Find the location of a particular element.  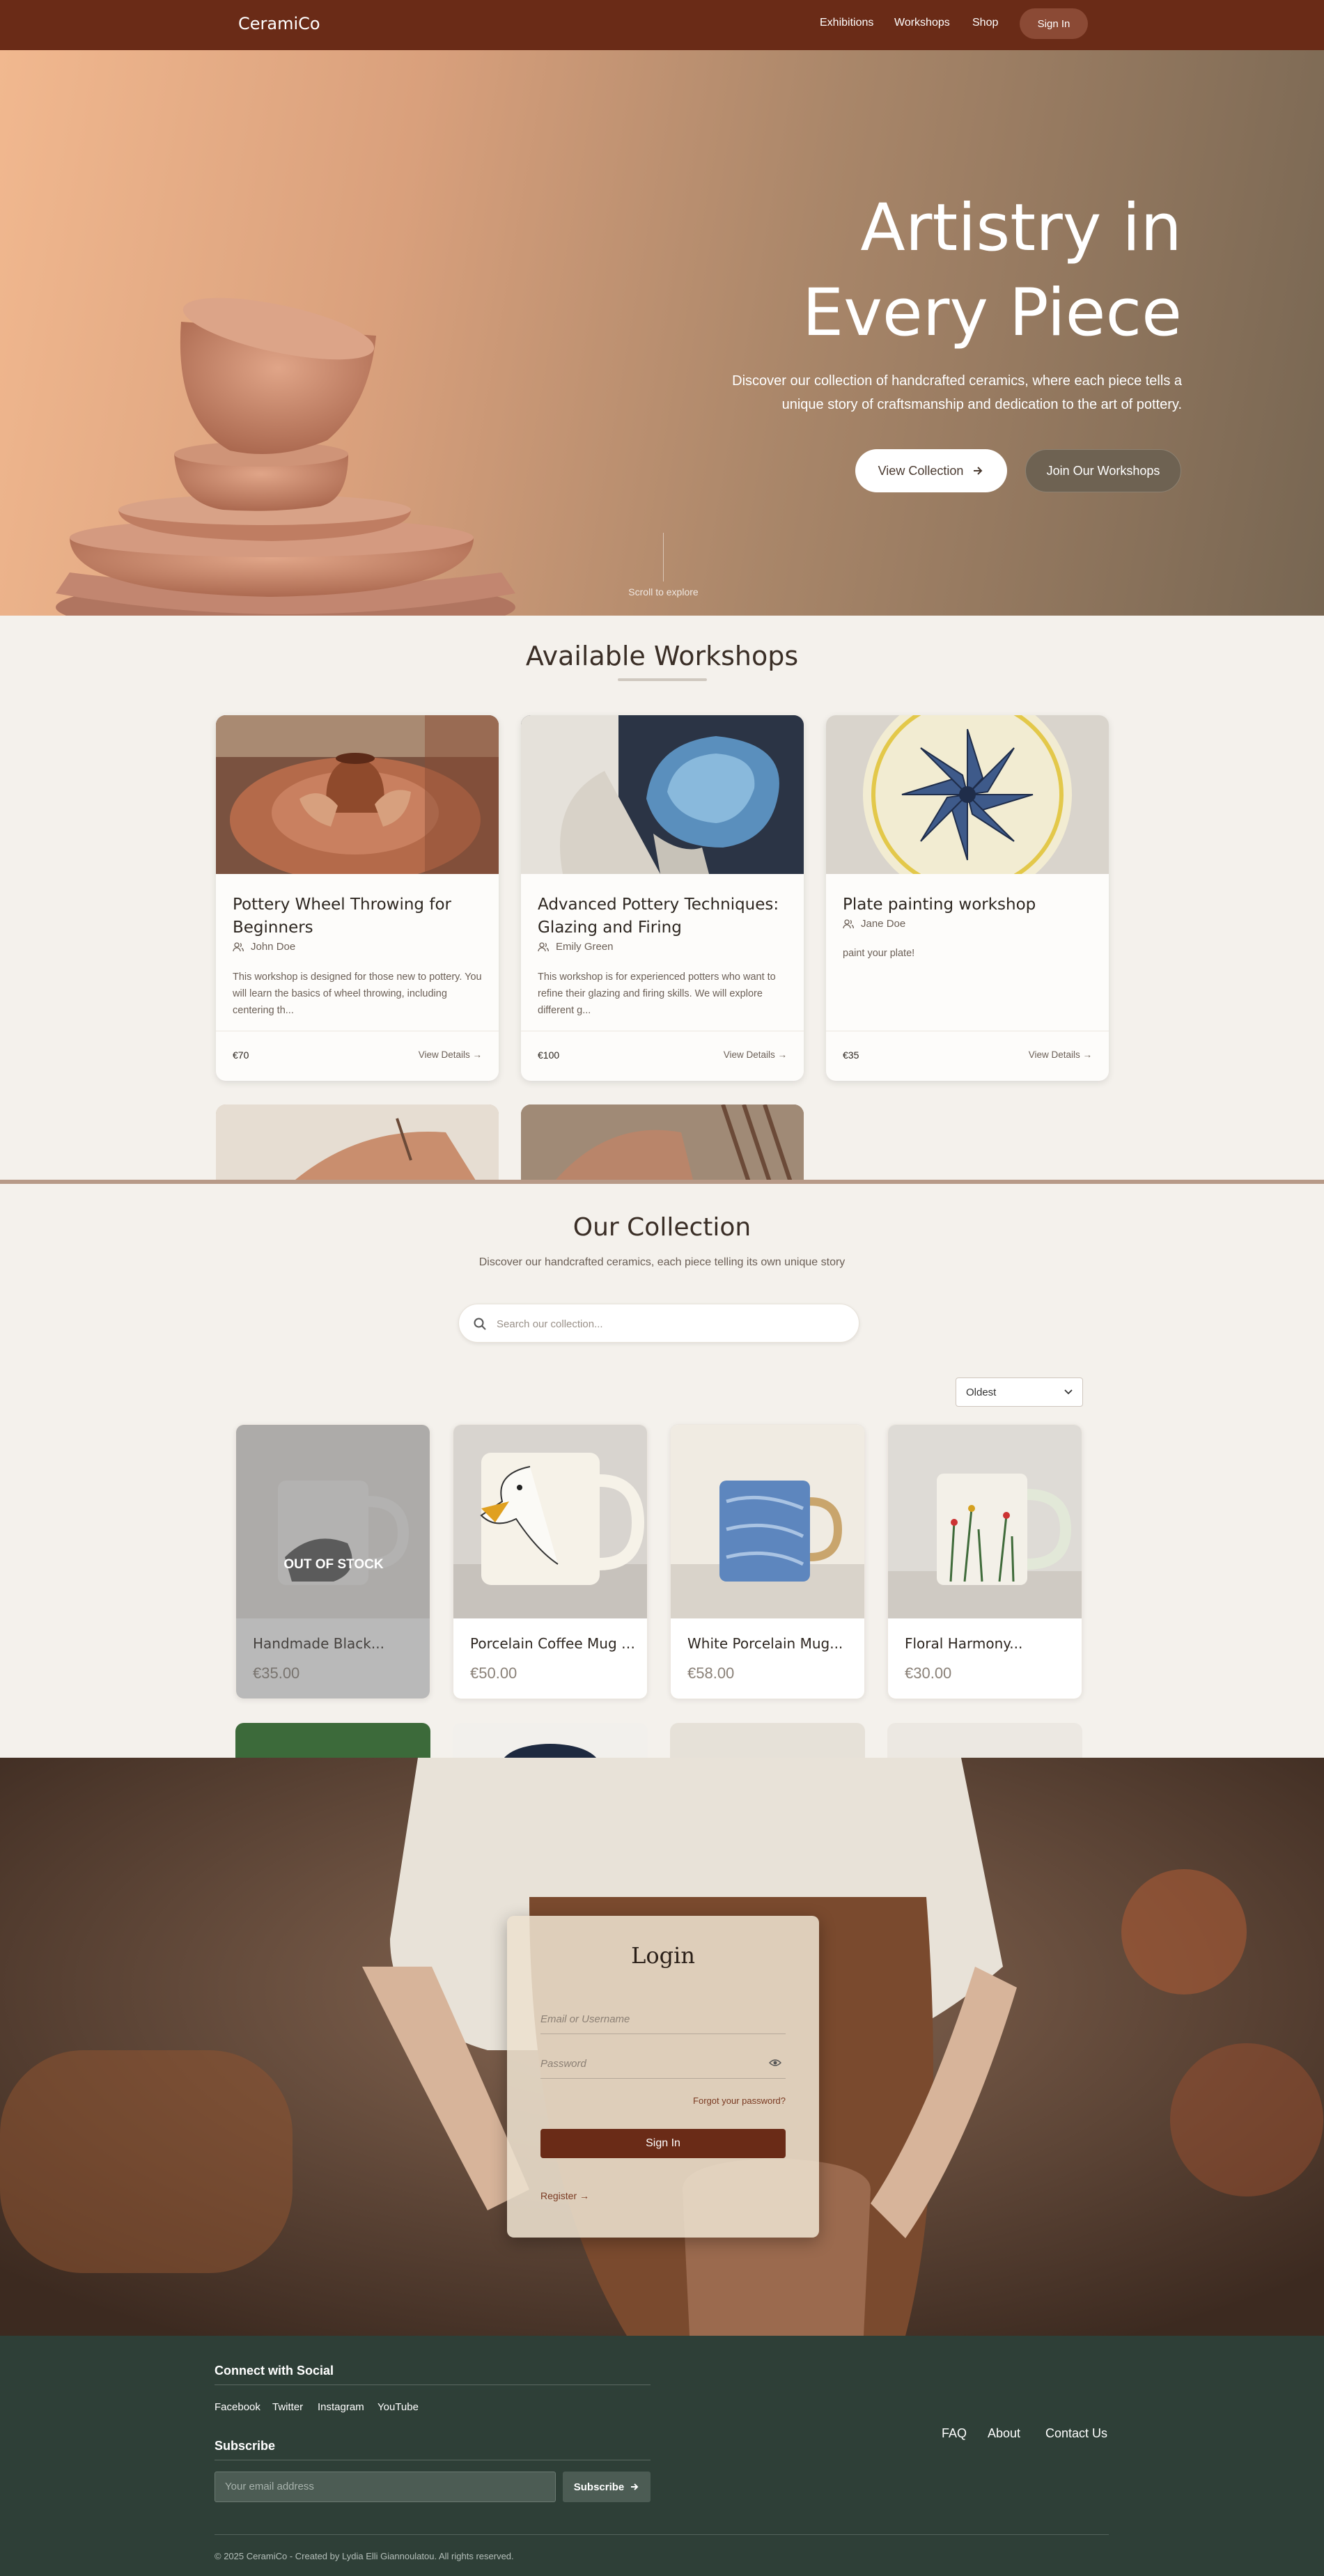

collection-title: Our Collection is located at coordinates (662, 1227).